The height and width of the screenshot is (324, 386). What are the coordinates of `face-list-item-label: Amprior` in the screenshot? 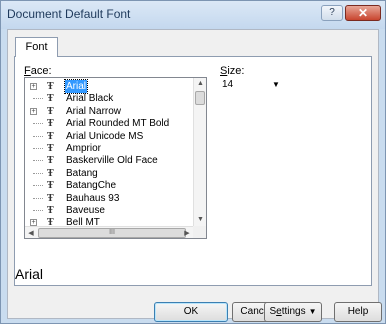 It's located at (84, 148).